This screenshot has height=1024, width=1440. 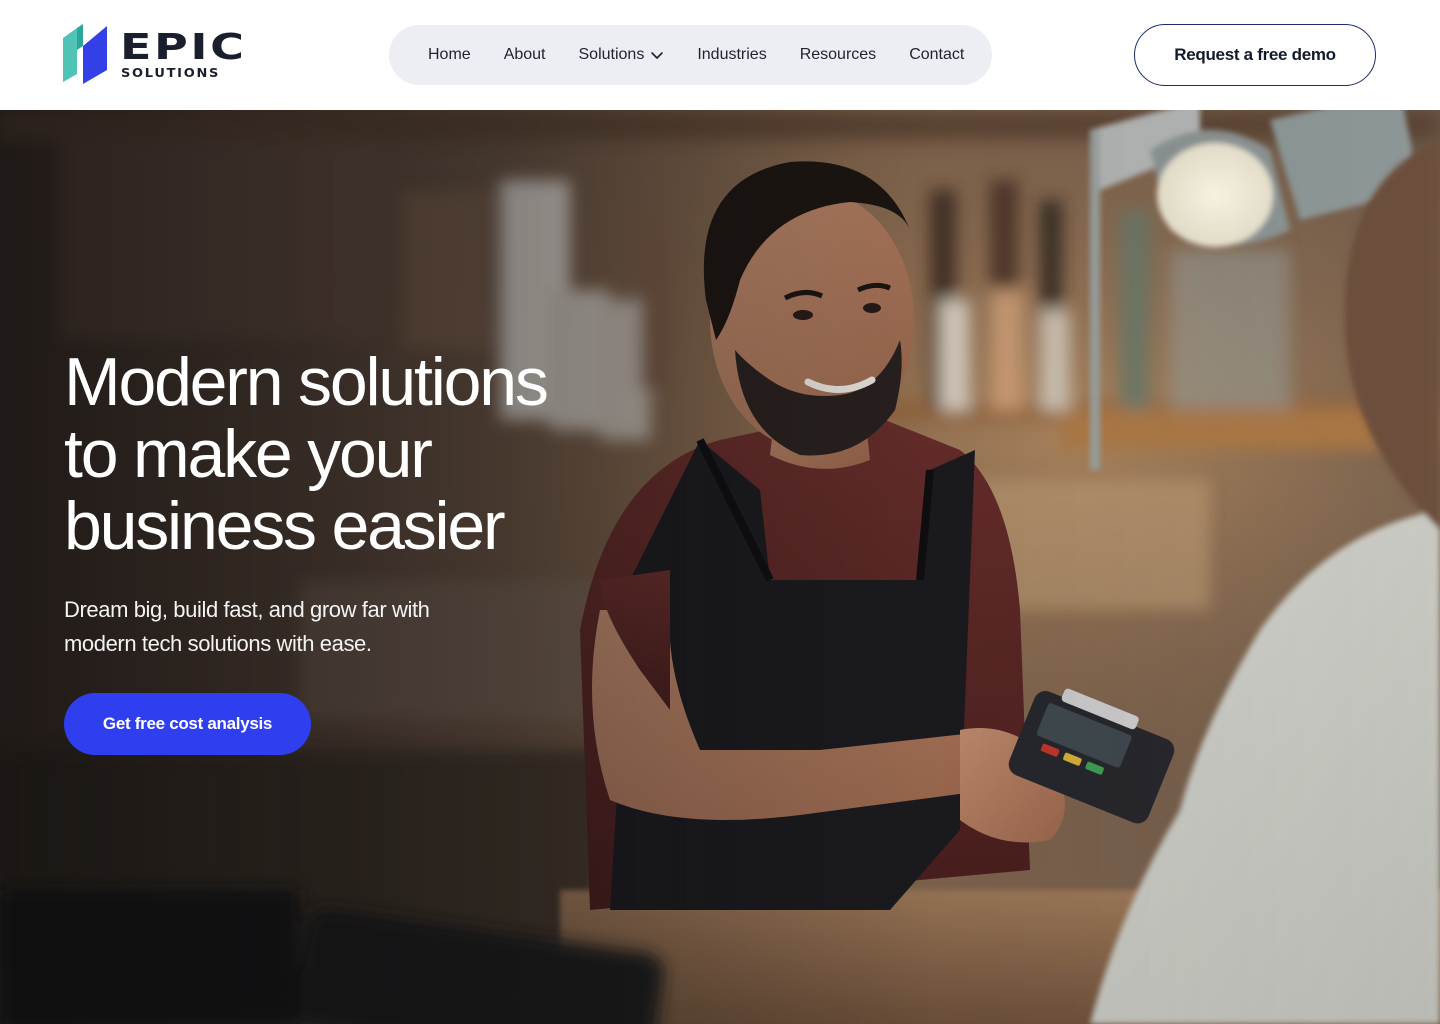 I want to click on logo-tagline: SOLUTIONS, so click(x=171, y=73).